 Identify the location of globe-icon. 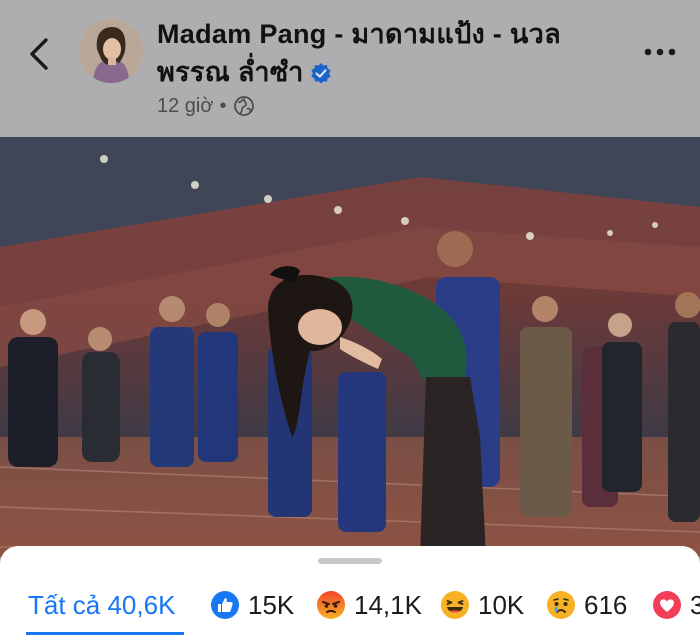
(243, 106).